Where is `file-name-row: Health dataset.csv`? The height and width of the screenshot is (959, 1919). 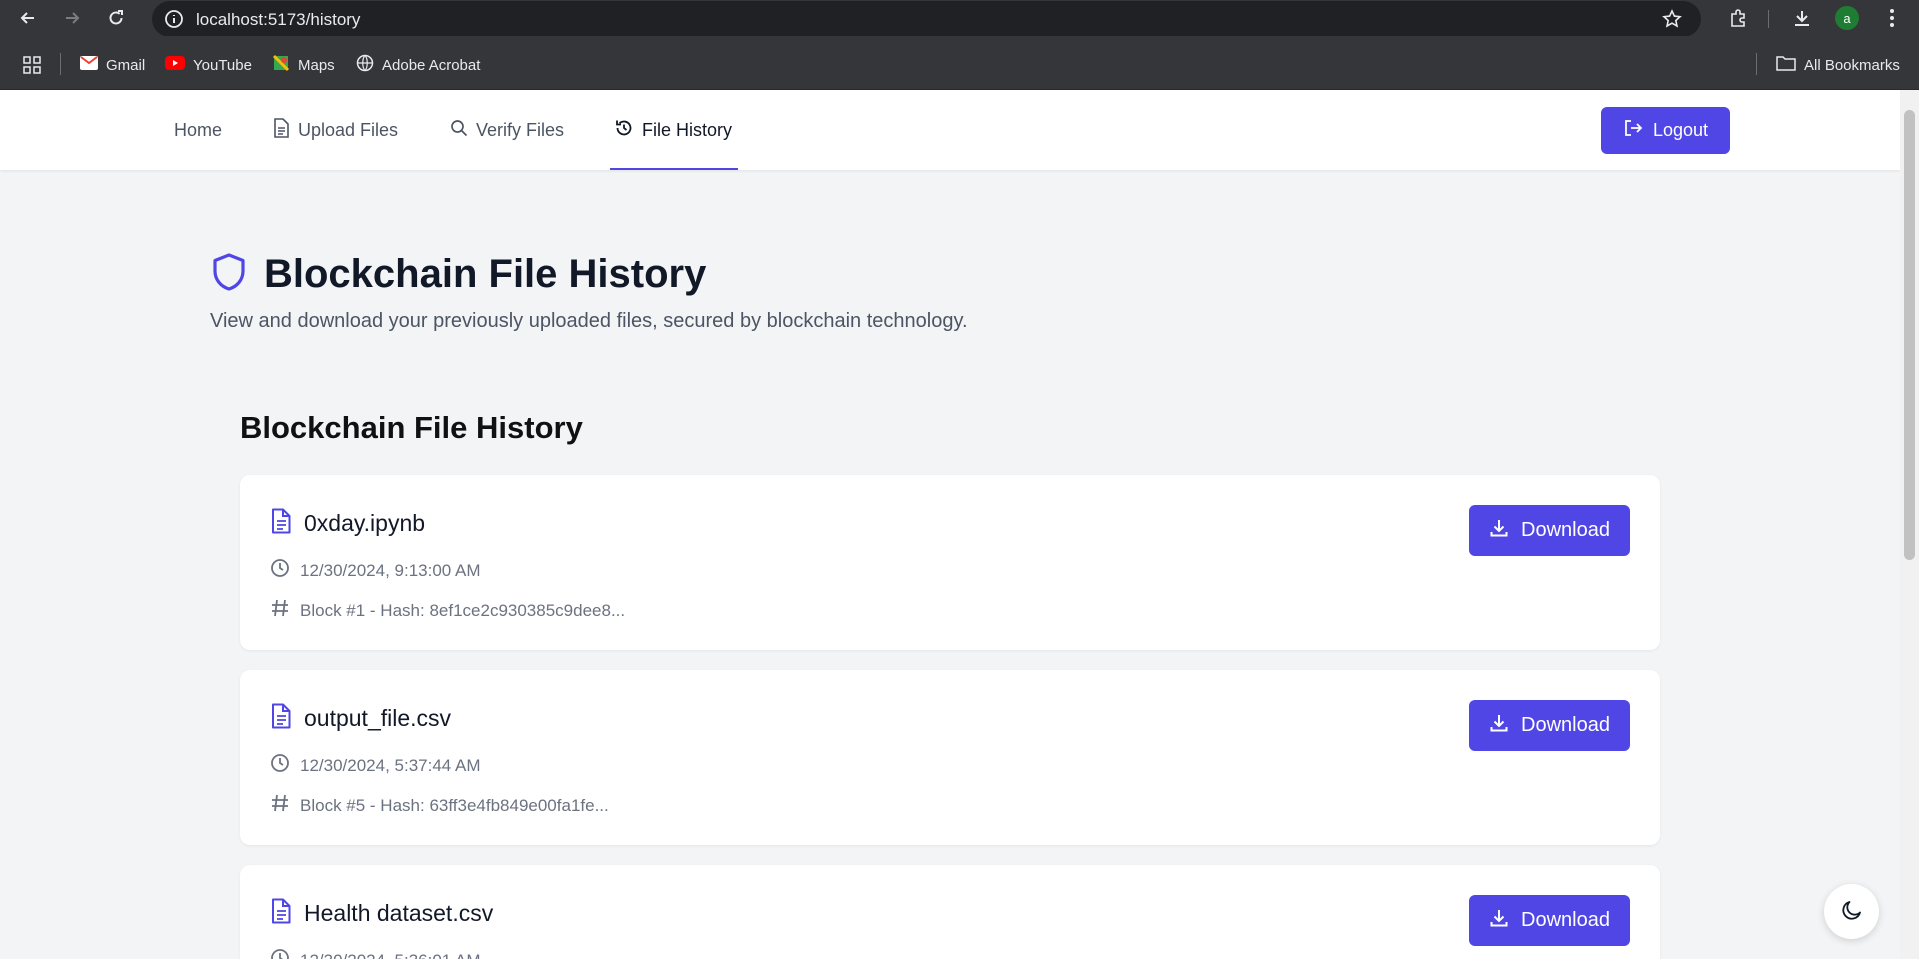
file-name-row: Health dataset.csv is located at coordinates (381, 913).